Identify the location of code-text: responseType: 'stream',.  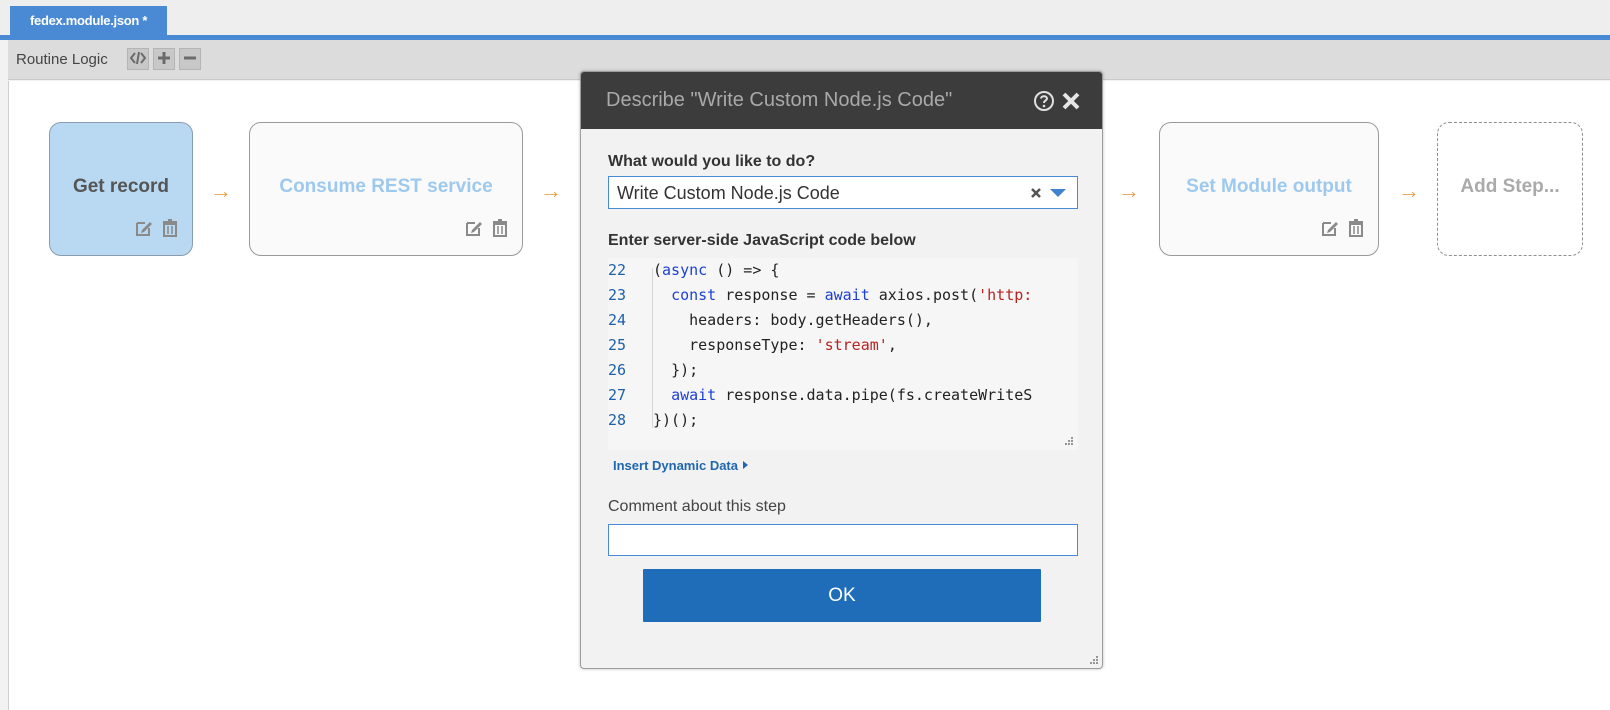
(775, 345).